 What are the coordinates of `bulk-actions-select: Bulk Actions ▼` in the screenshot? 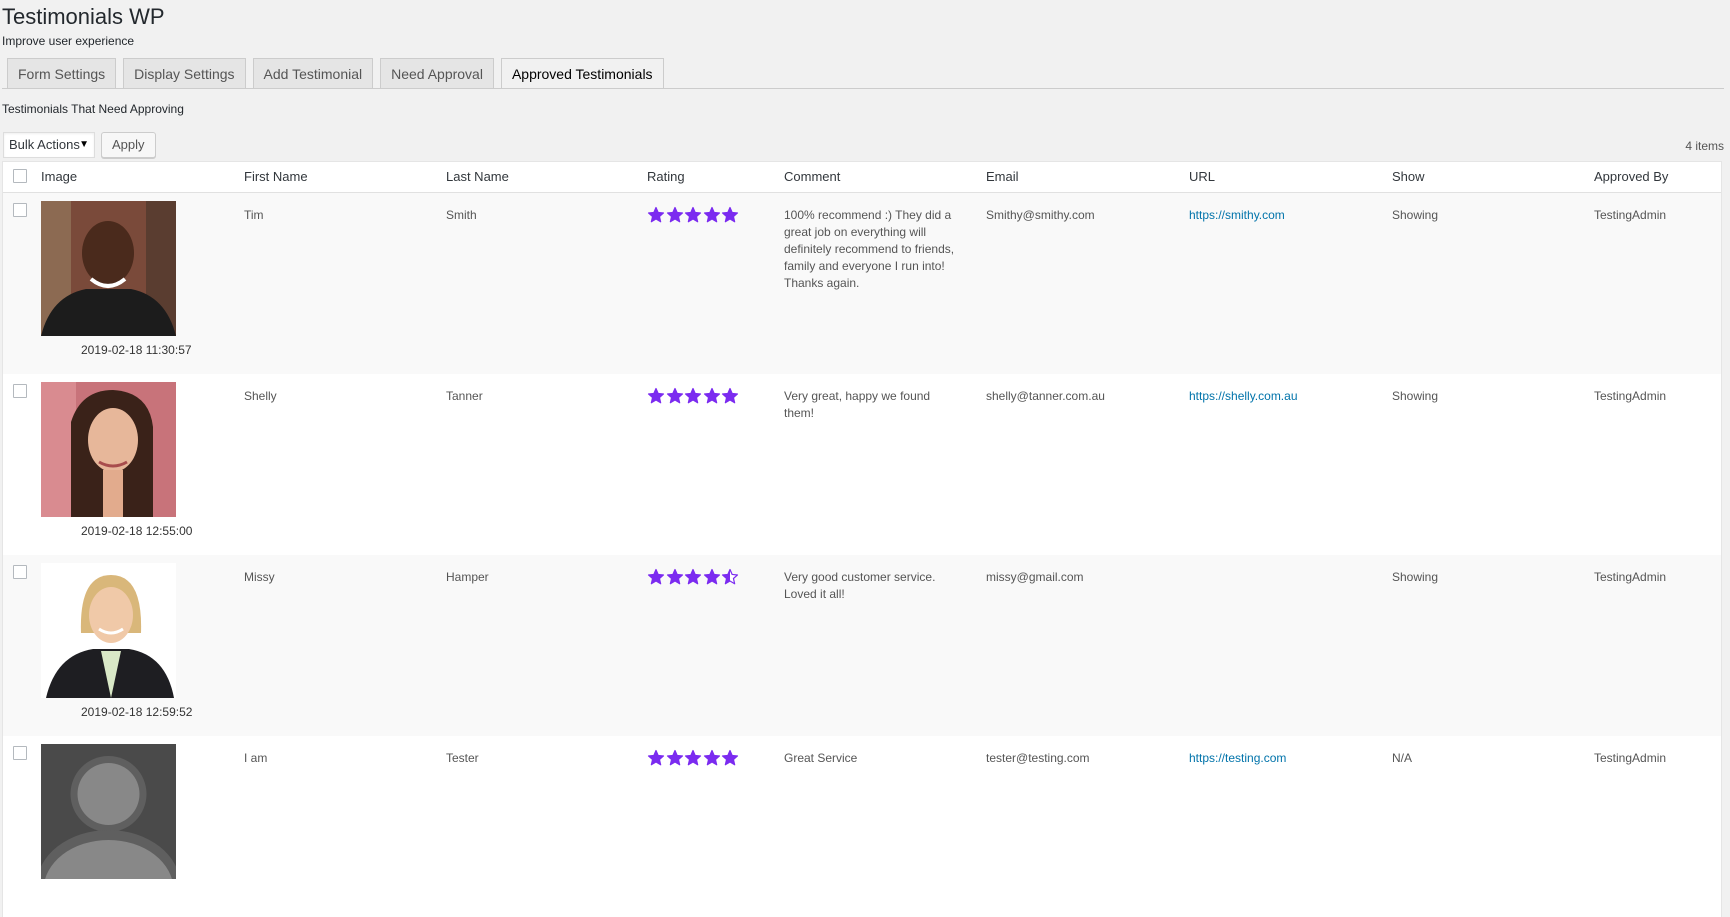 It's located at (49, 145).